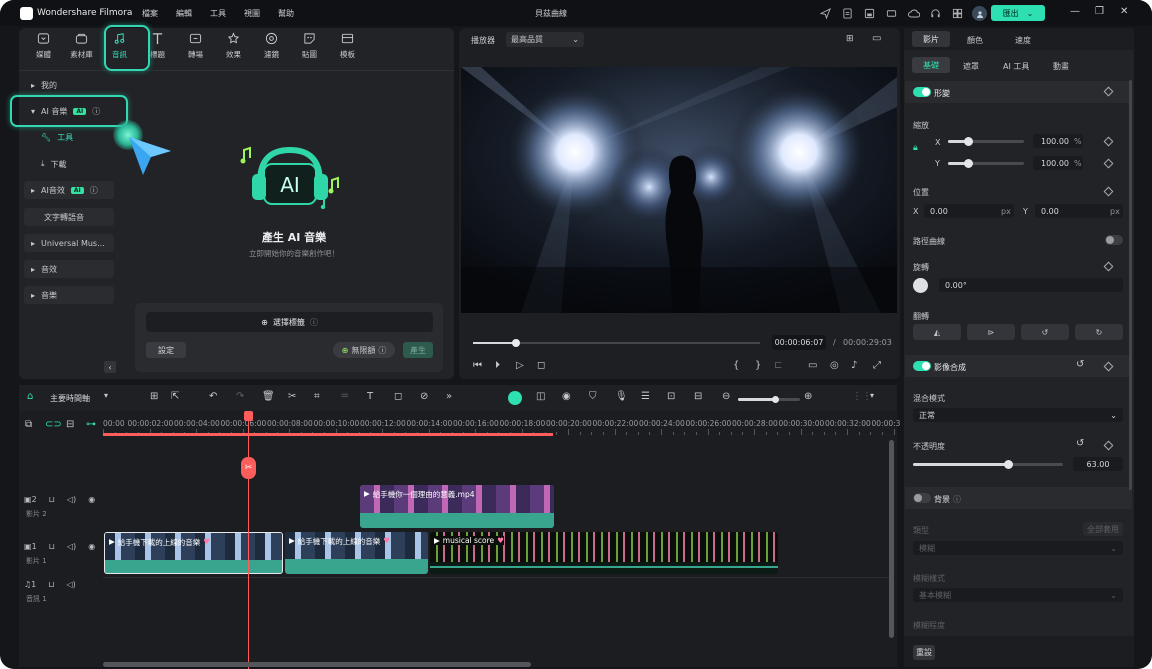  What do you see at coordinates (69, 190) in the screenshot?
I see `sidebar-item-ai-sfx: ▸ AI音效 AI ⓘ` at bounding box center [69, 190].